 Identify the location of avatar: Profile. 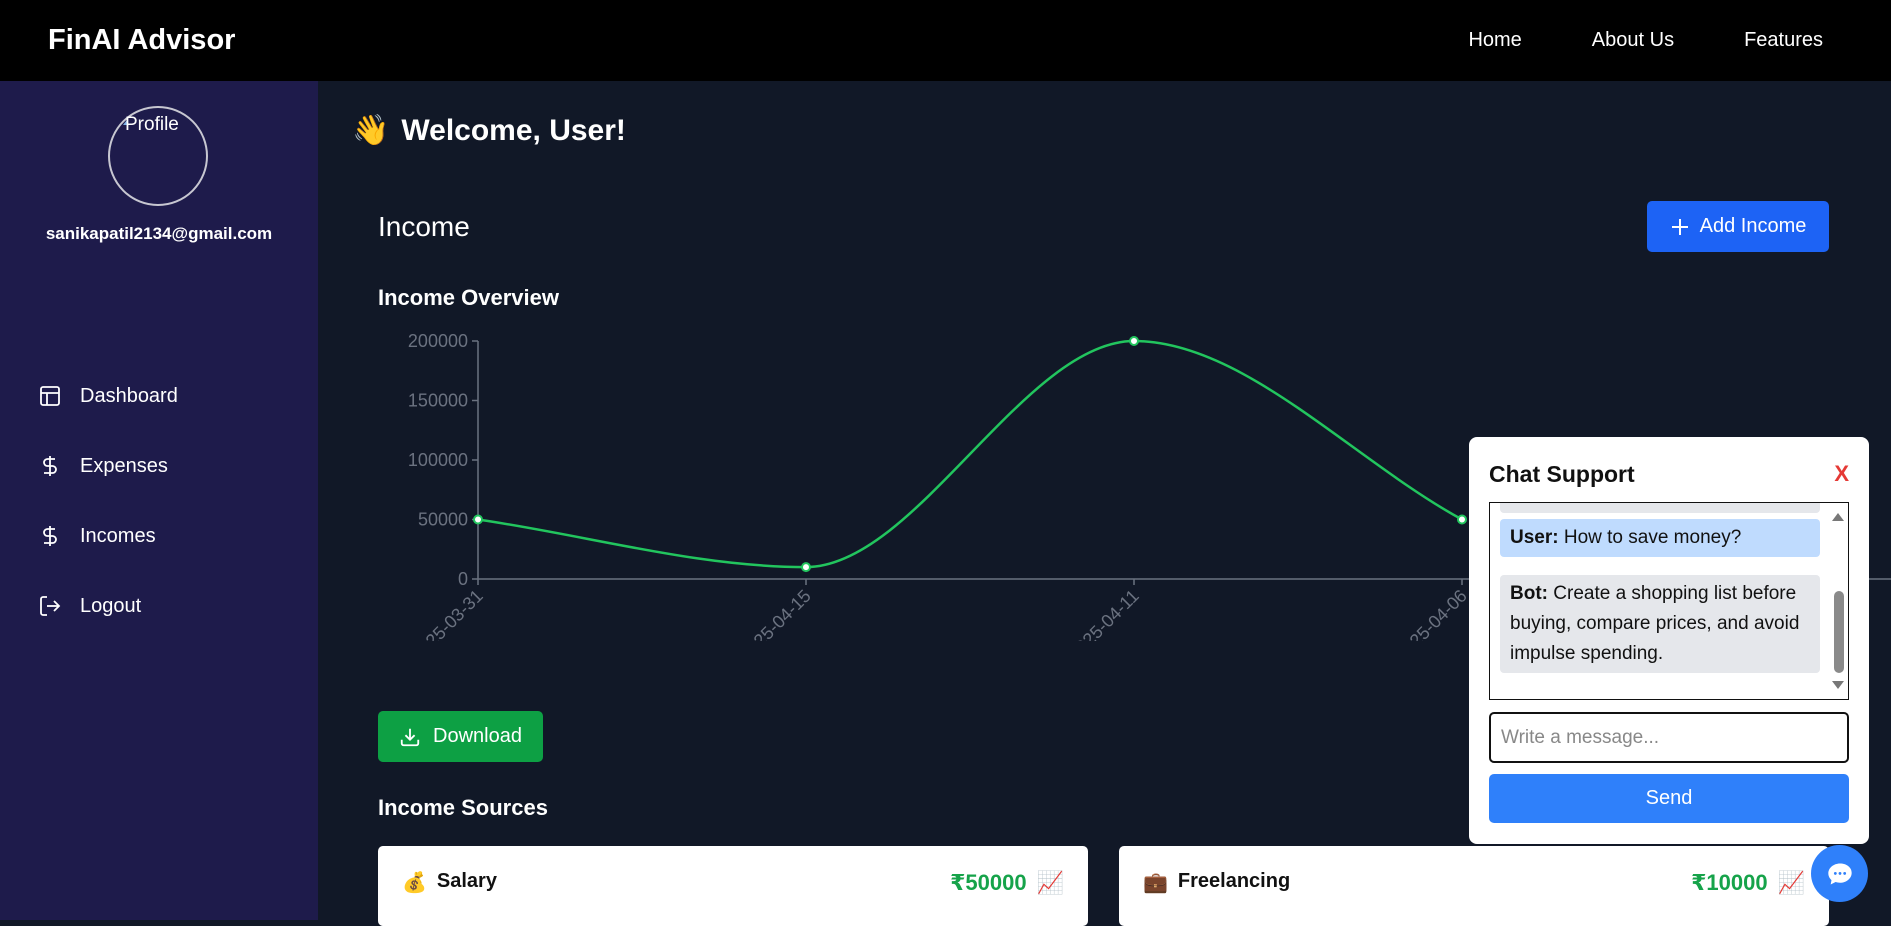
(158, 156).